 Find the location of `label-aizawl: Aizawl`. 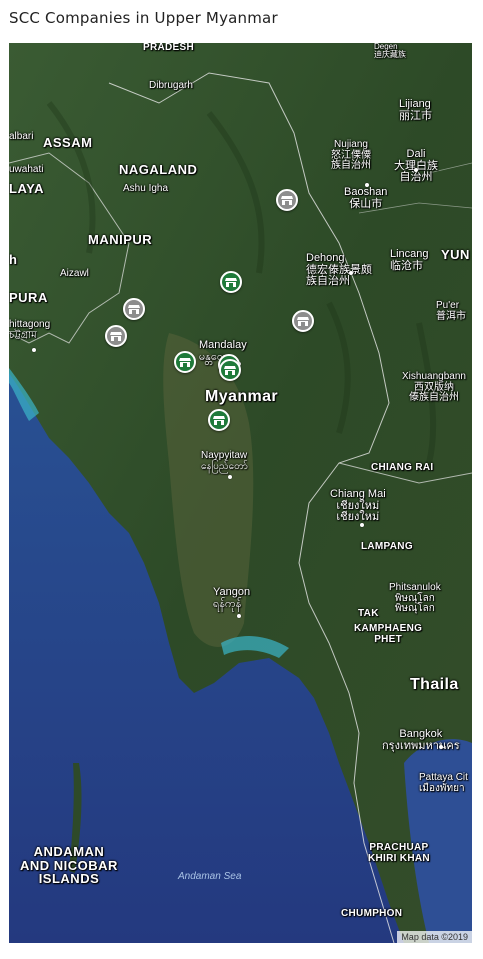

label-aizawl: Aizawl is located at coordinates (74, 273).